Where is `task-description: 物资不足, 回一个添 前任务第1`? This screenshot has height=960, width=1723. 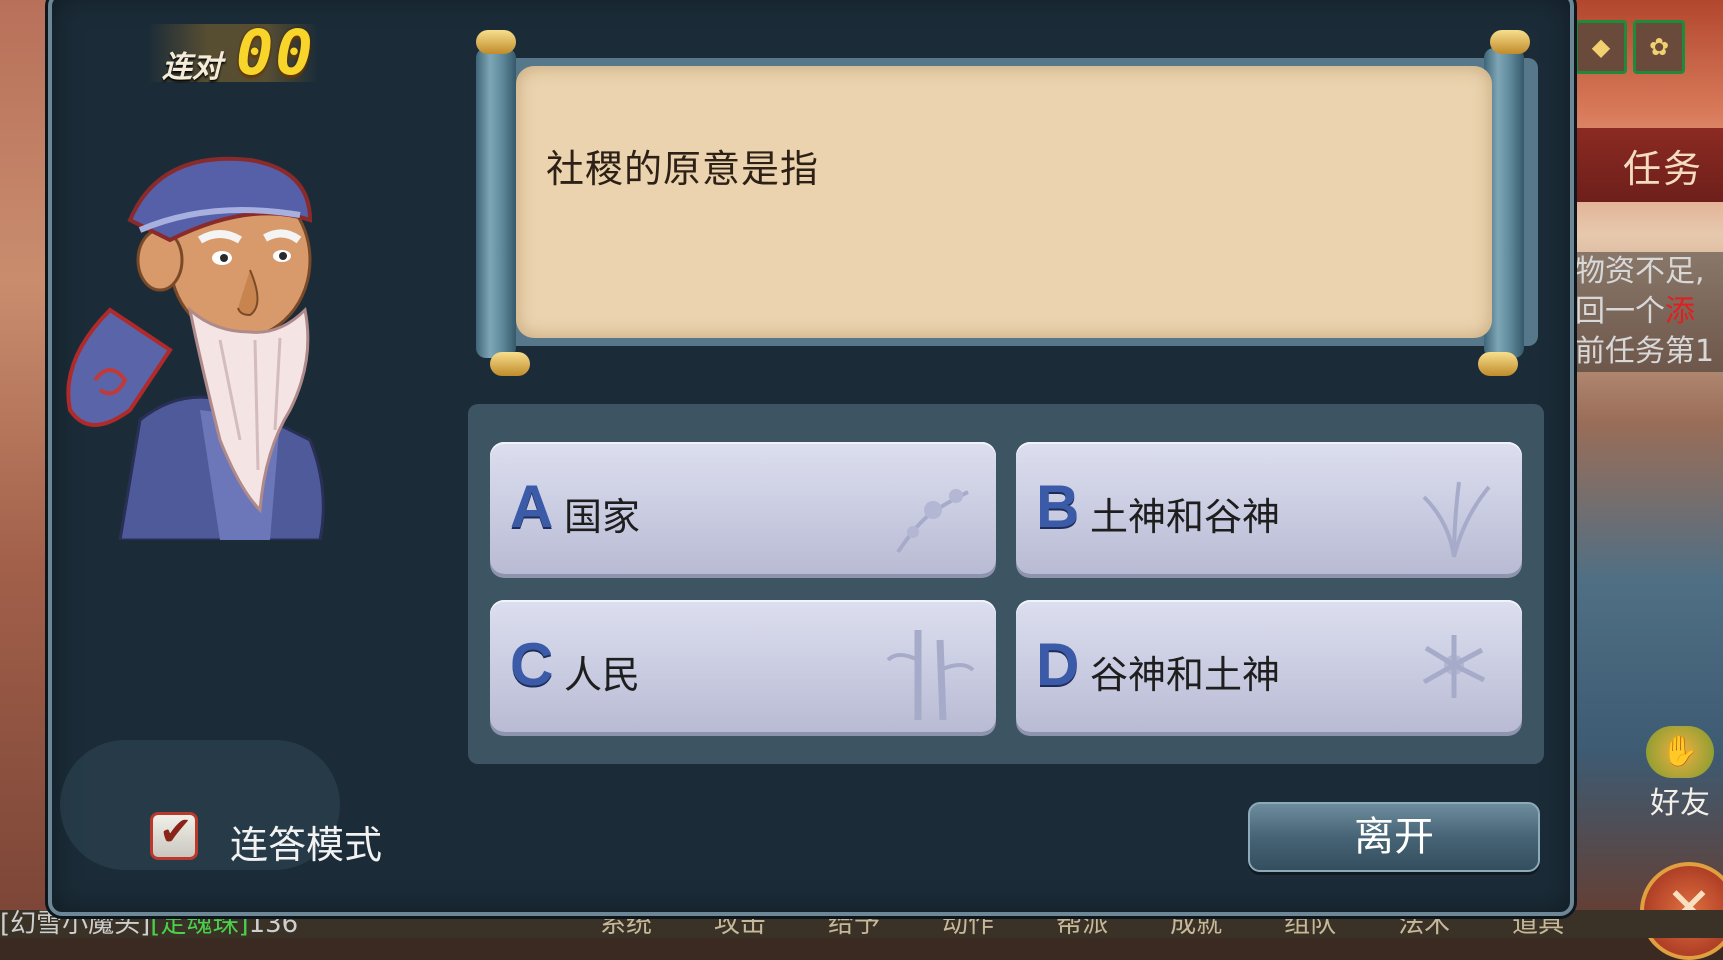 task-description: 物资不足, 回一个添 前任务第1 is located at coordinates (1649, 312).